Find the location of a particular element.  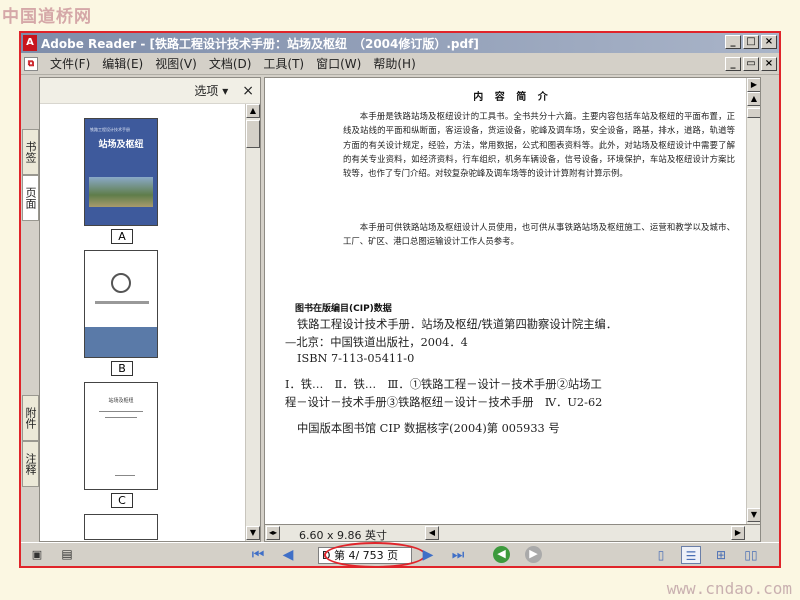

last-page-button: ⏭ is located at coordinates (458, 555).